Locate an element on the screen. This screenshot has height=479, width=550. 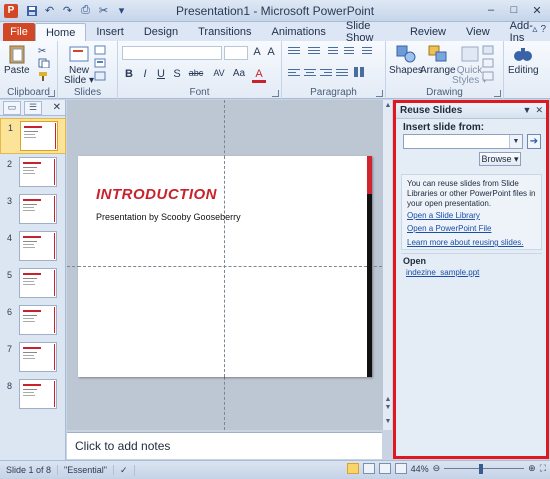
view-controls: 44% ⊖ ⊕ ⛶ is located at coordinates (446, 468).